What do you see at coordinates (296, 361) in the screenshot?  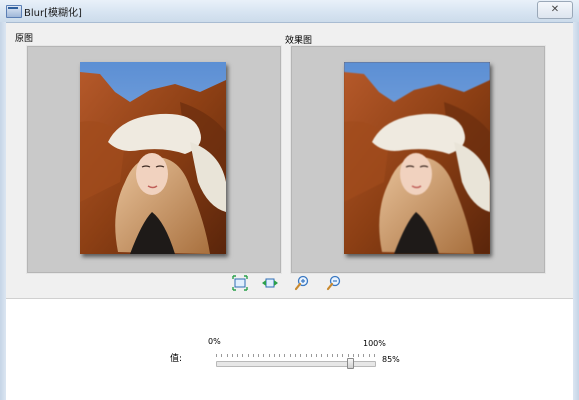 I see `blur-amount-slider` at bounding box center [296, 361].